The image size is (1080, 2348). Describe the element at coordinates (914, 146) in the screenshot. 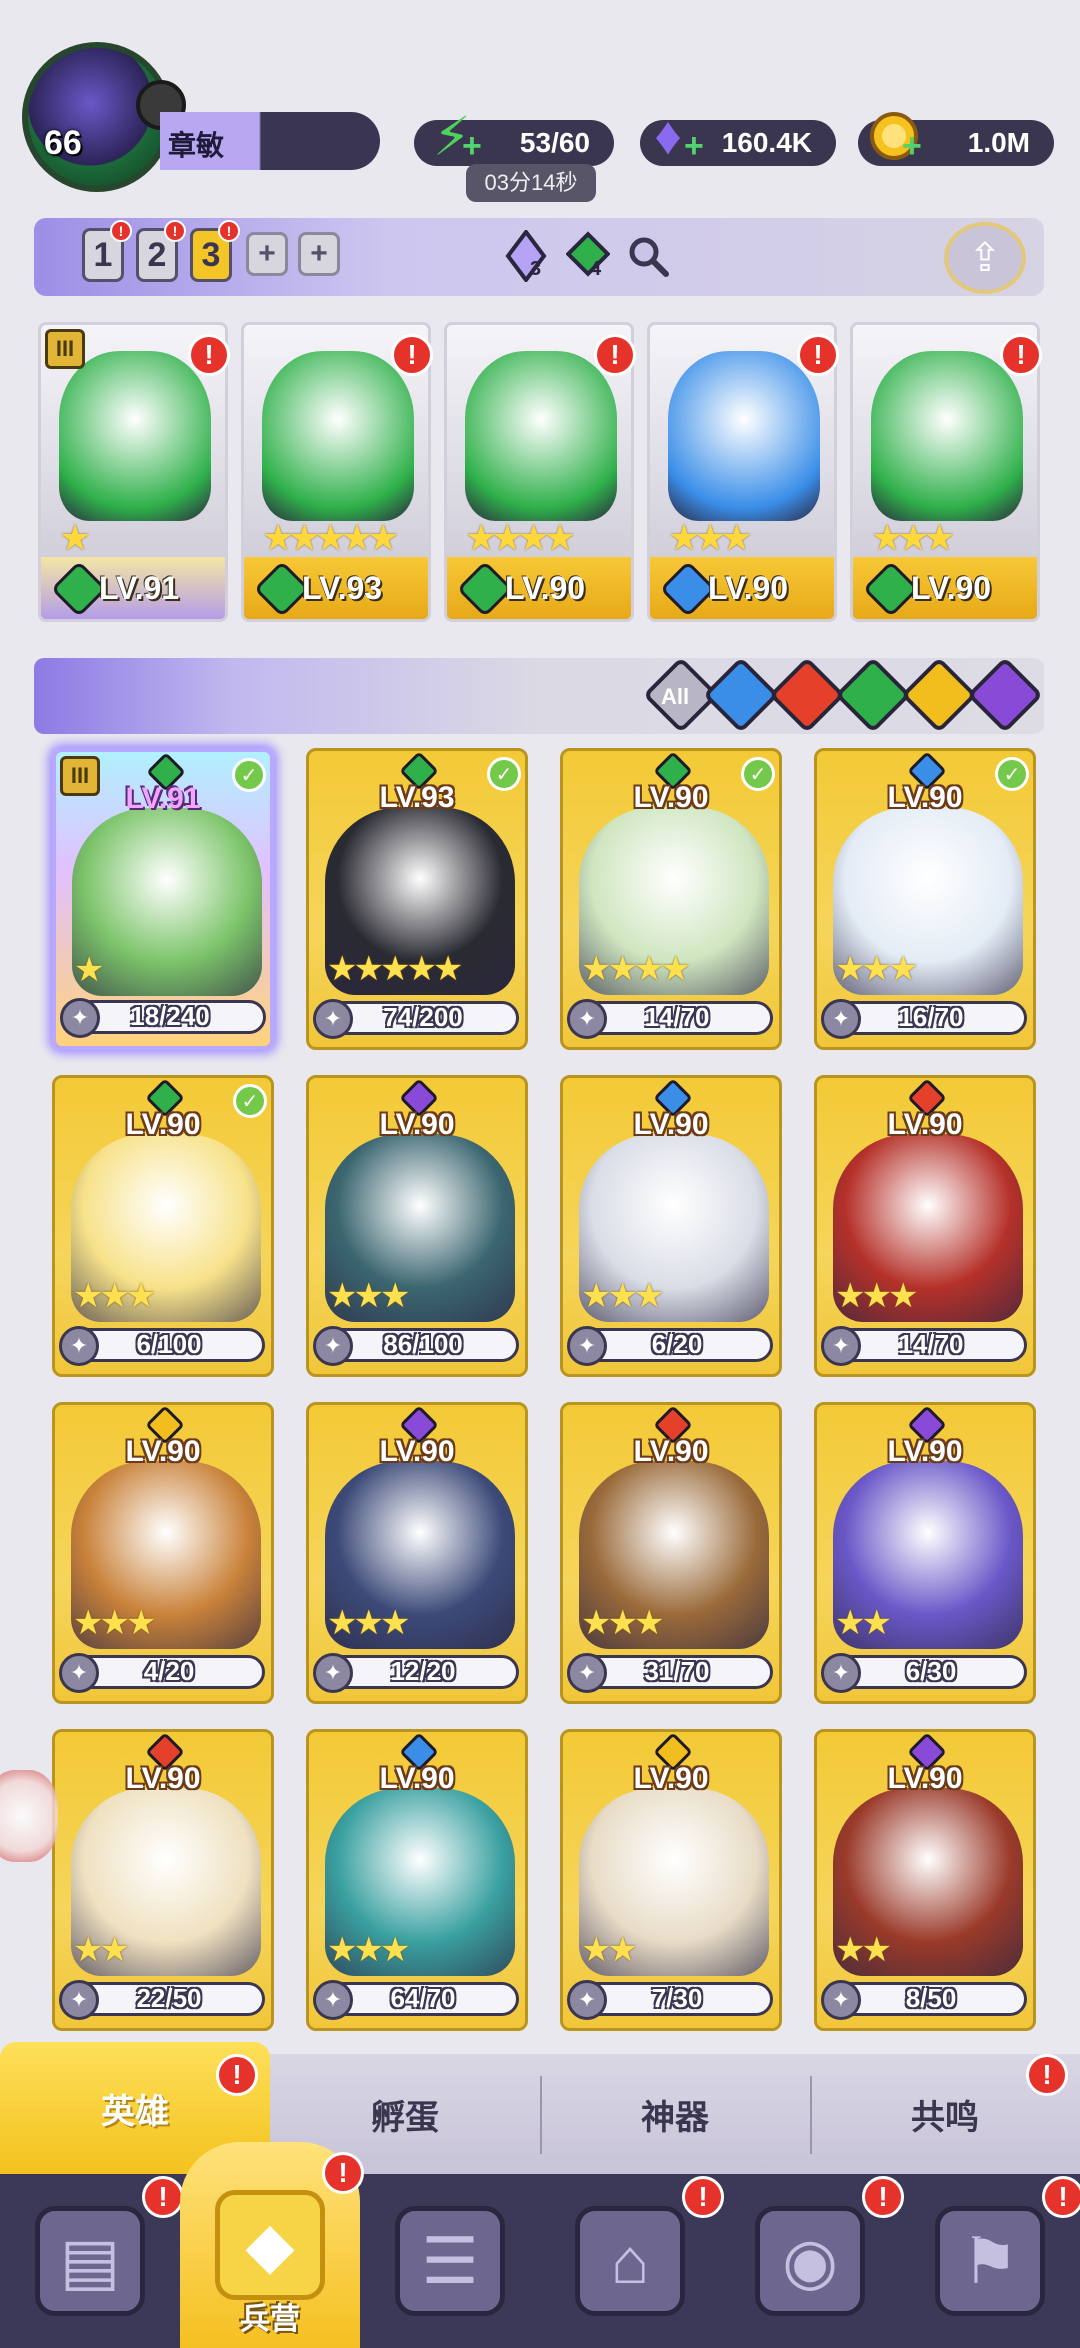

I see `gold-plus-icon: +` at that location.